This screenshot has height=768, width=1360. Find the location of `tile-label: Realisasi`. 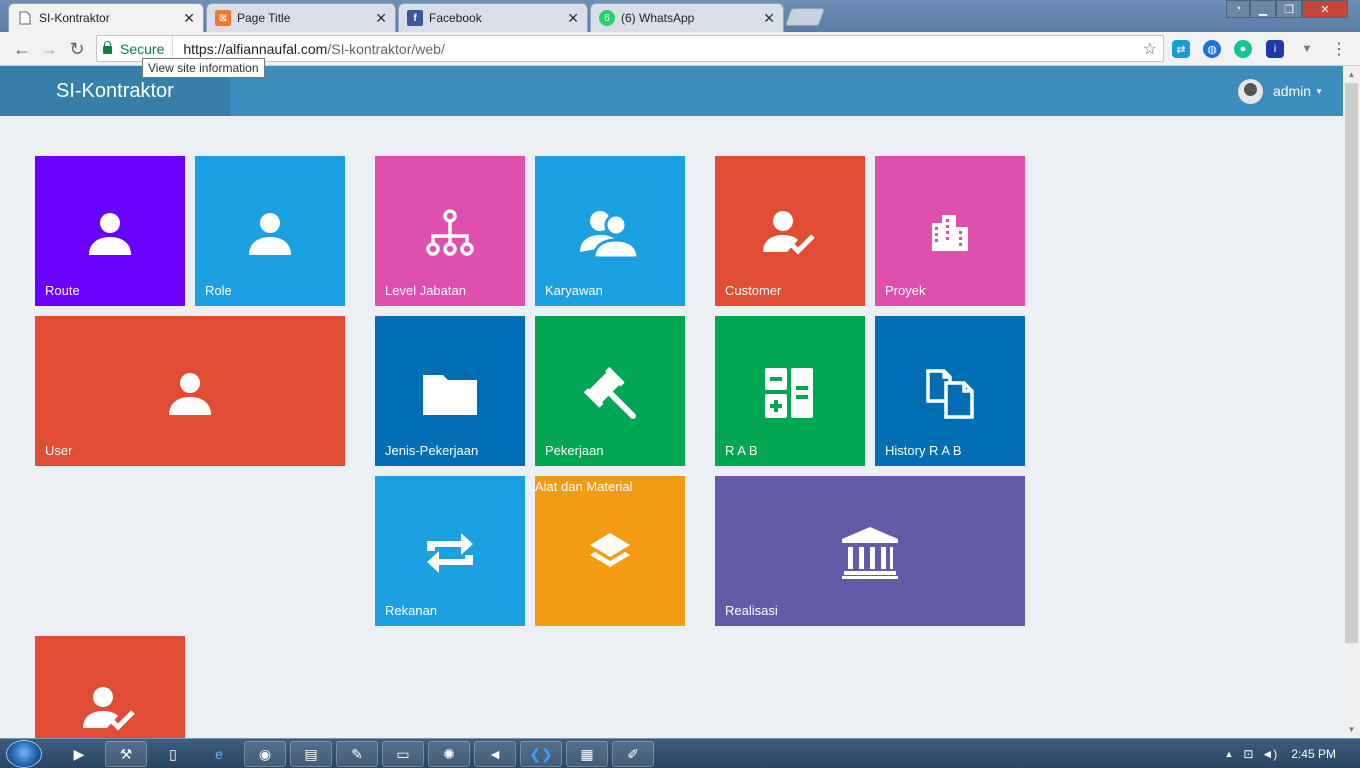

tile-label: Realisasi is located at coordinates (751, 610).